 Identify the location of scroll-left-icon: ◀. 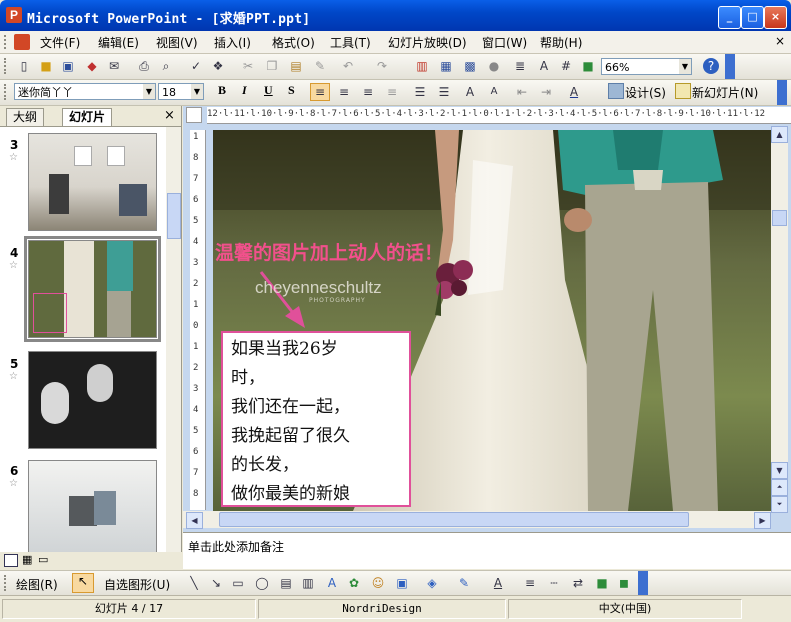
(194, 520).